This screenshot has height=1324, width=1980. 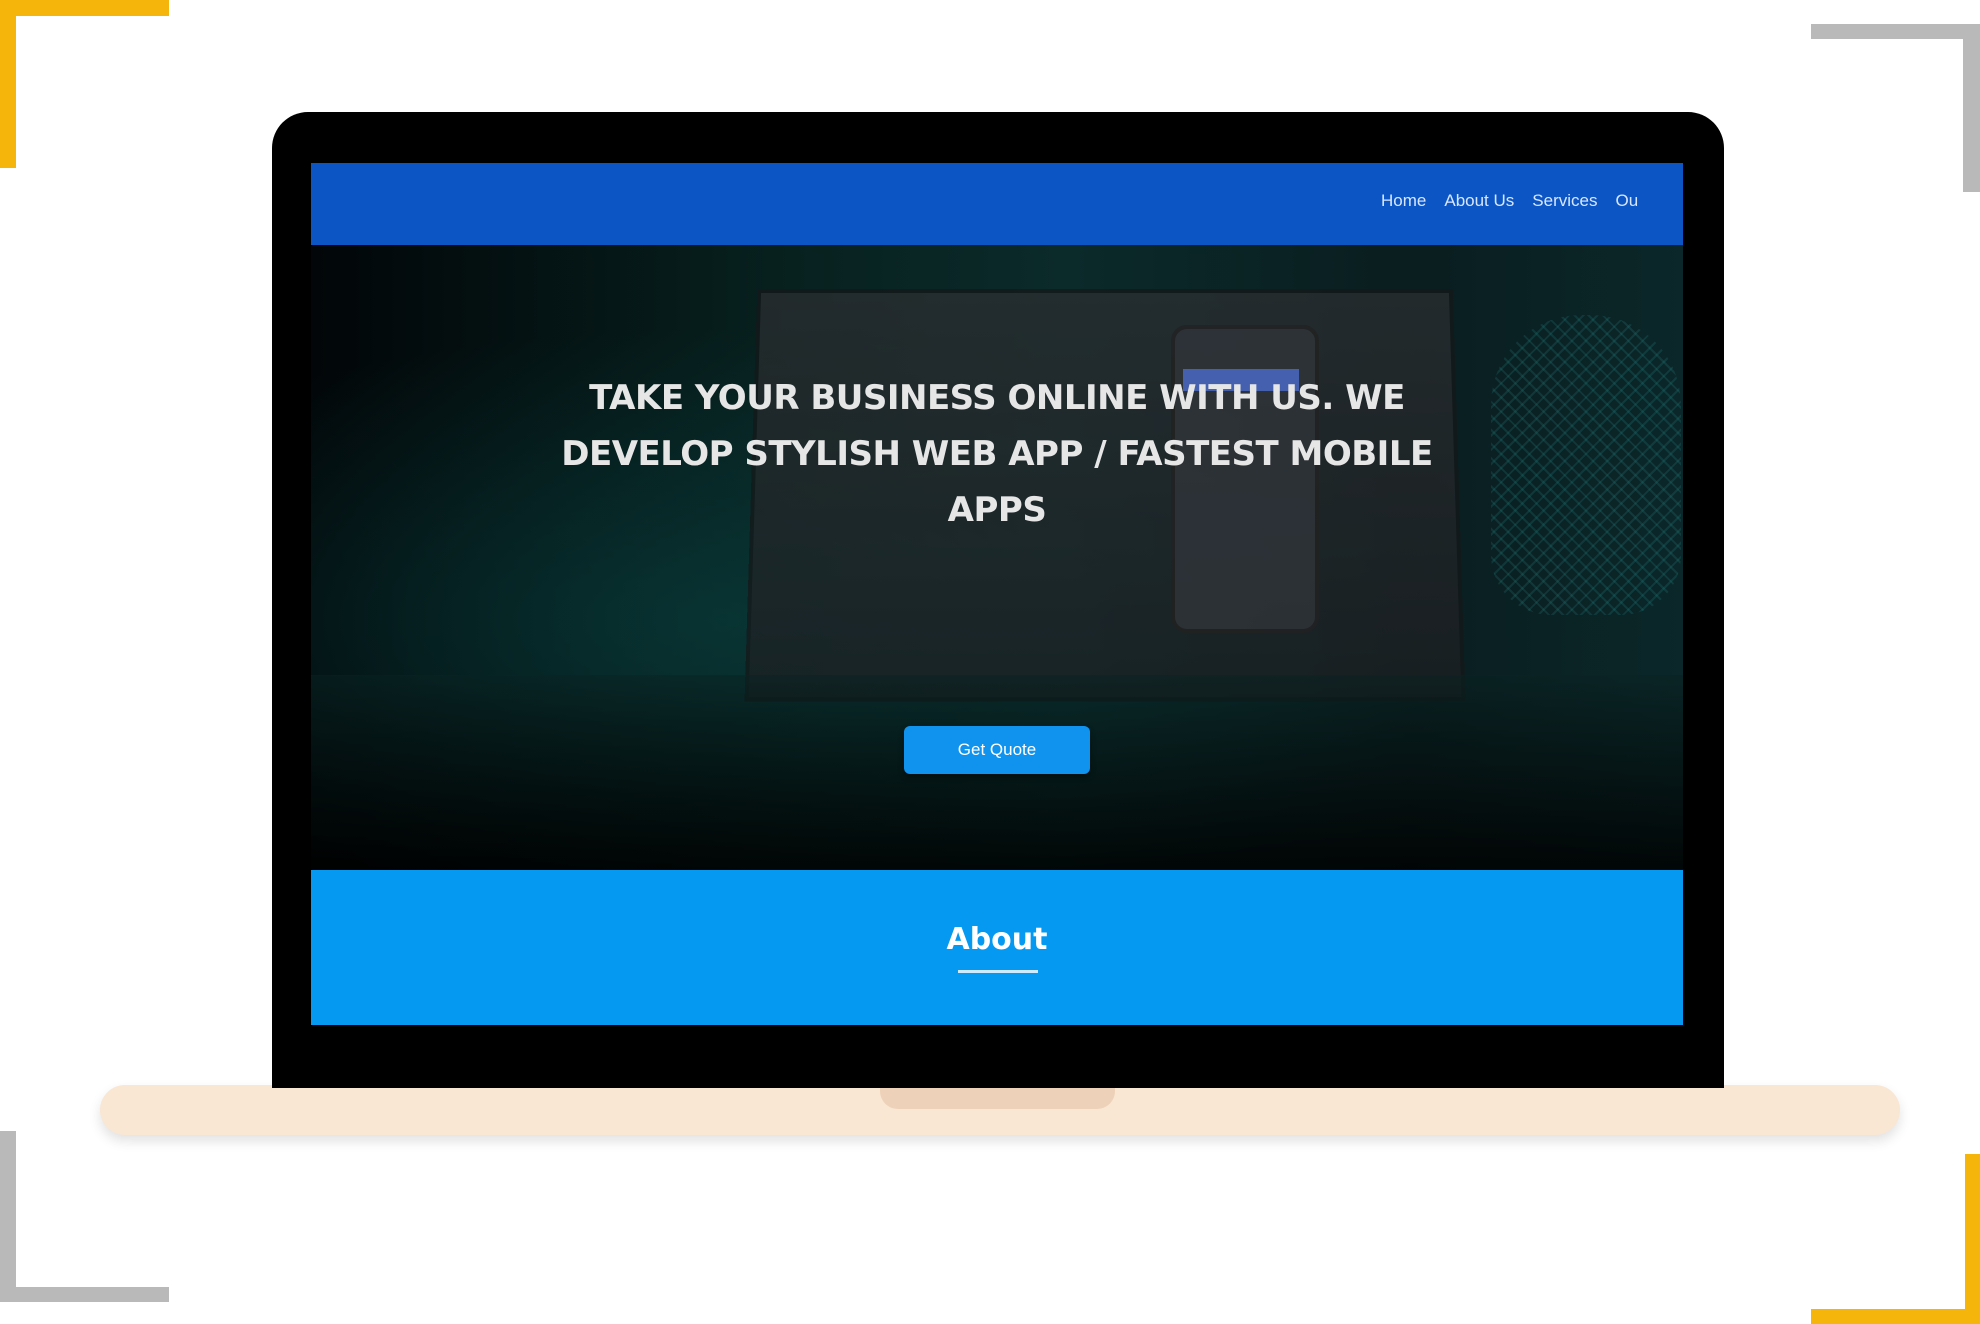 What do you see at coordinates (1403, 201) in the screenshot?
I see `nav-link-home: Home` at bounding box center [1403, 201].